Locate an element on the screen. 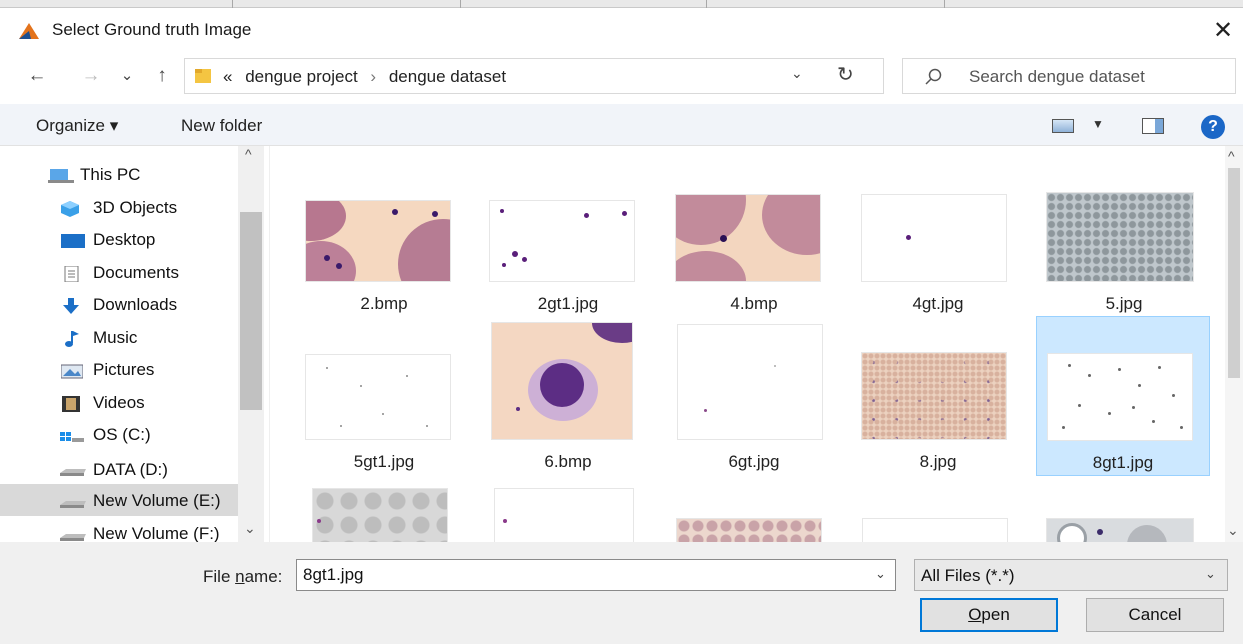  download-icon is located at coordinates (71, 306).